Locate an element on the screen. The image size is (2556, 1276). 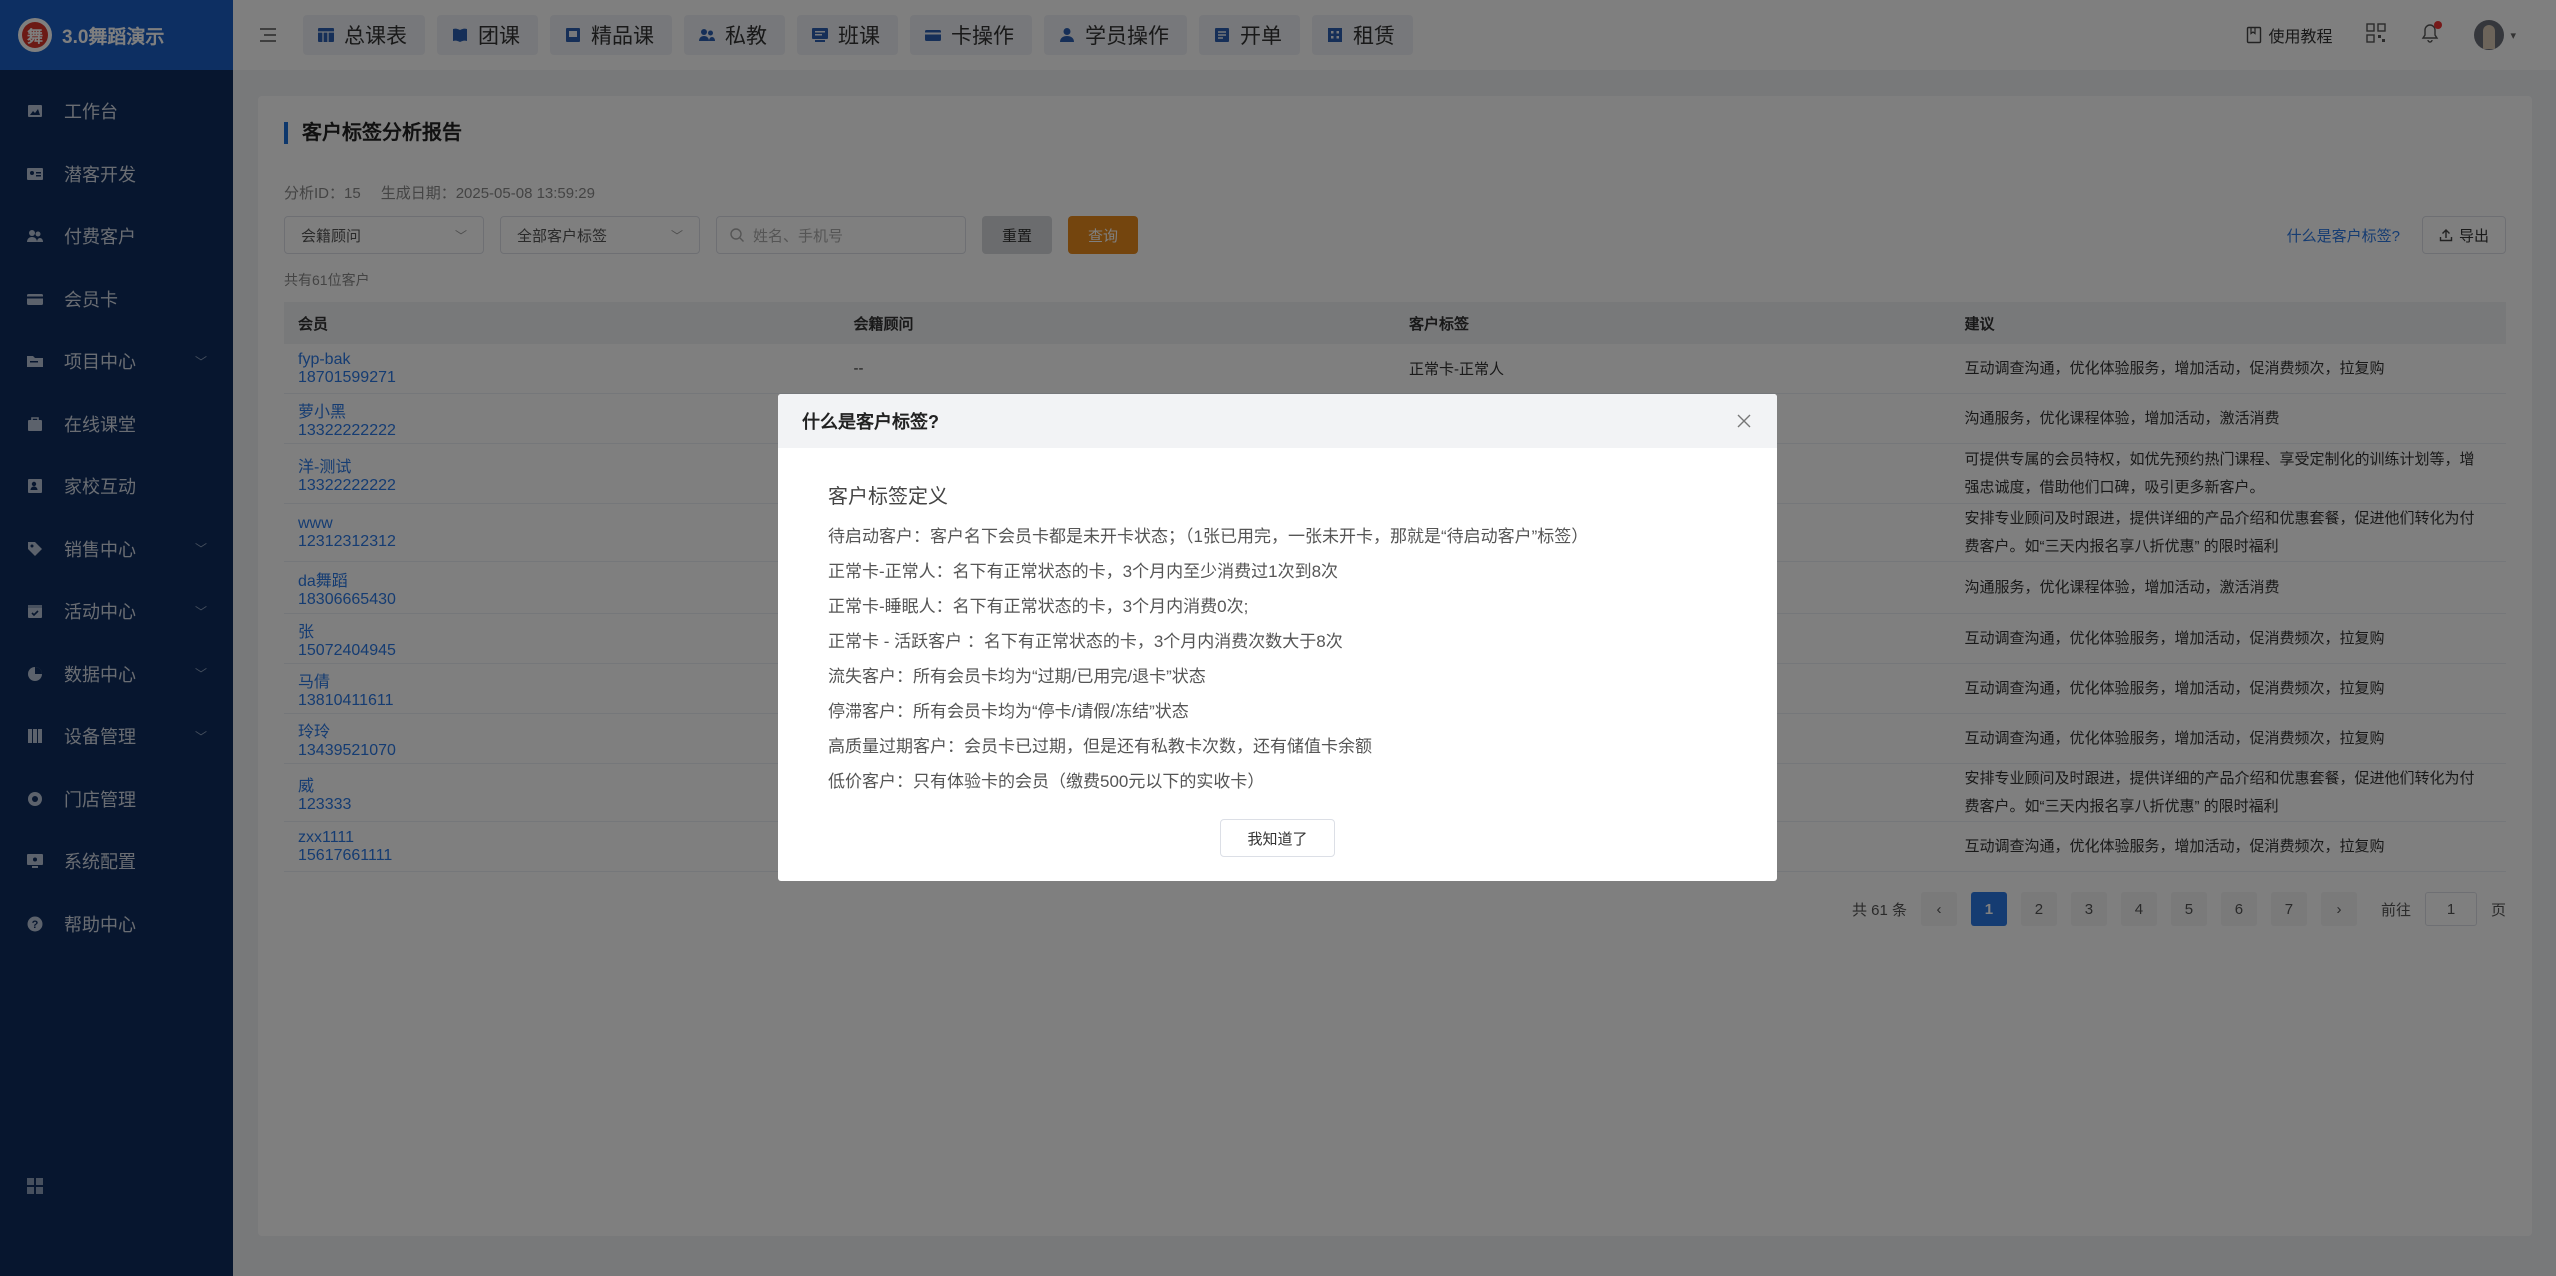
dialog-footer: 我知道了 is located at coordinates (1277, 838).